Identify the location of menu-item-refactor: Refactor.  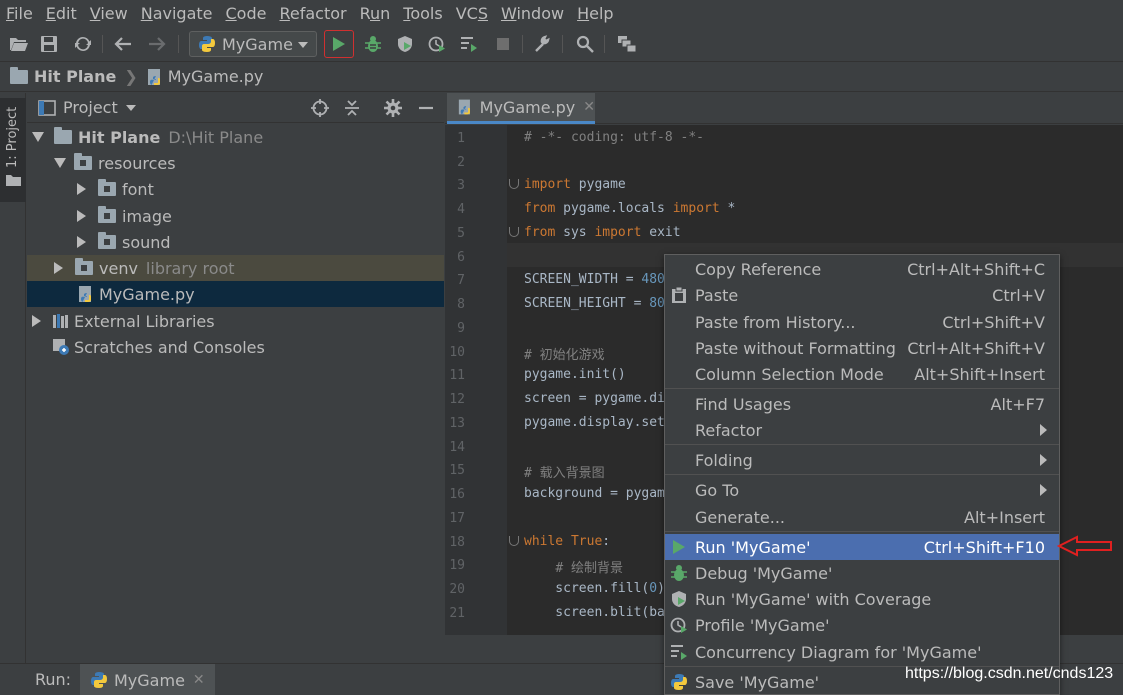
(862, 430).